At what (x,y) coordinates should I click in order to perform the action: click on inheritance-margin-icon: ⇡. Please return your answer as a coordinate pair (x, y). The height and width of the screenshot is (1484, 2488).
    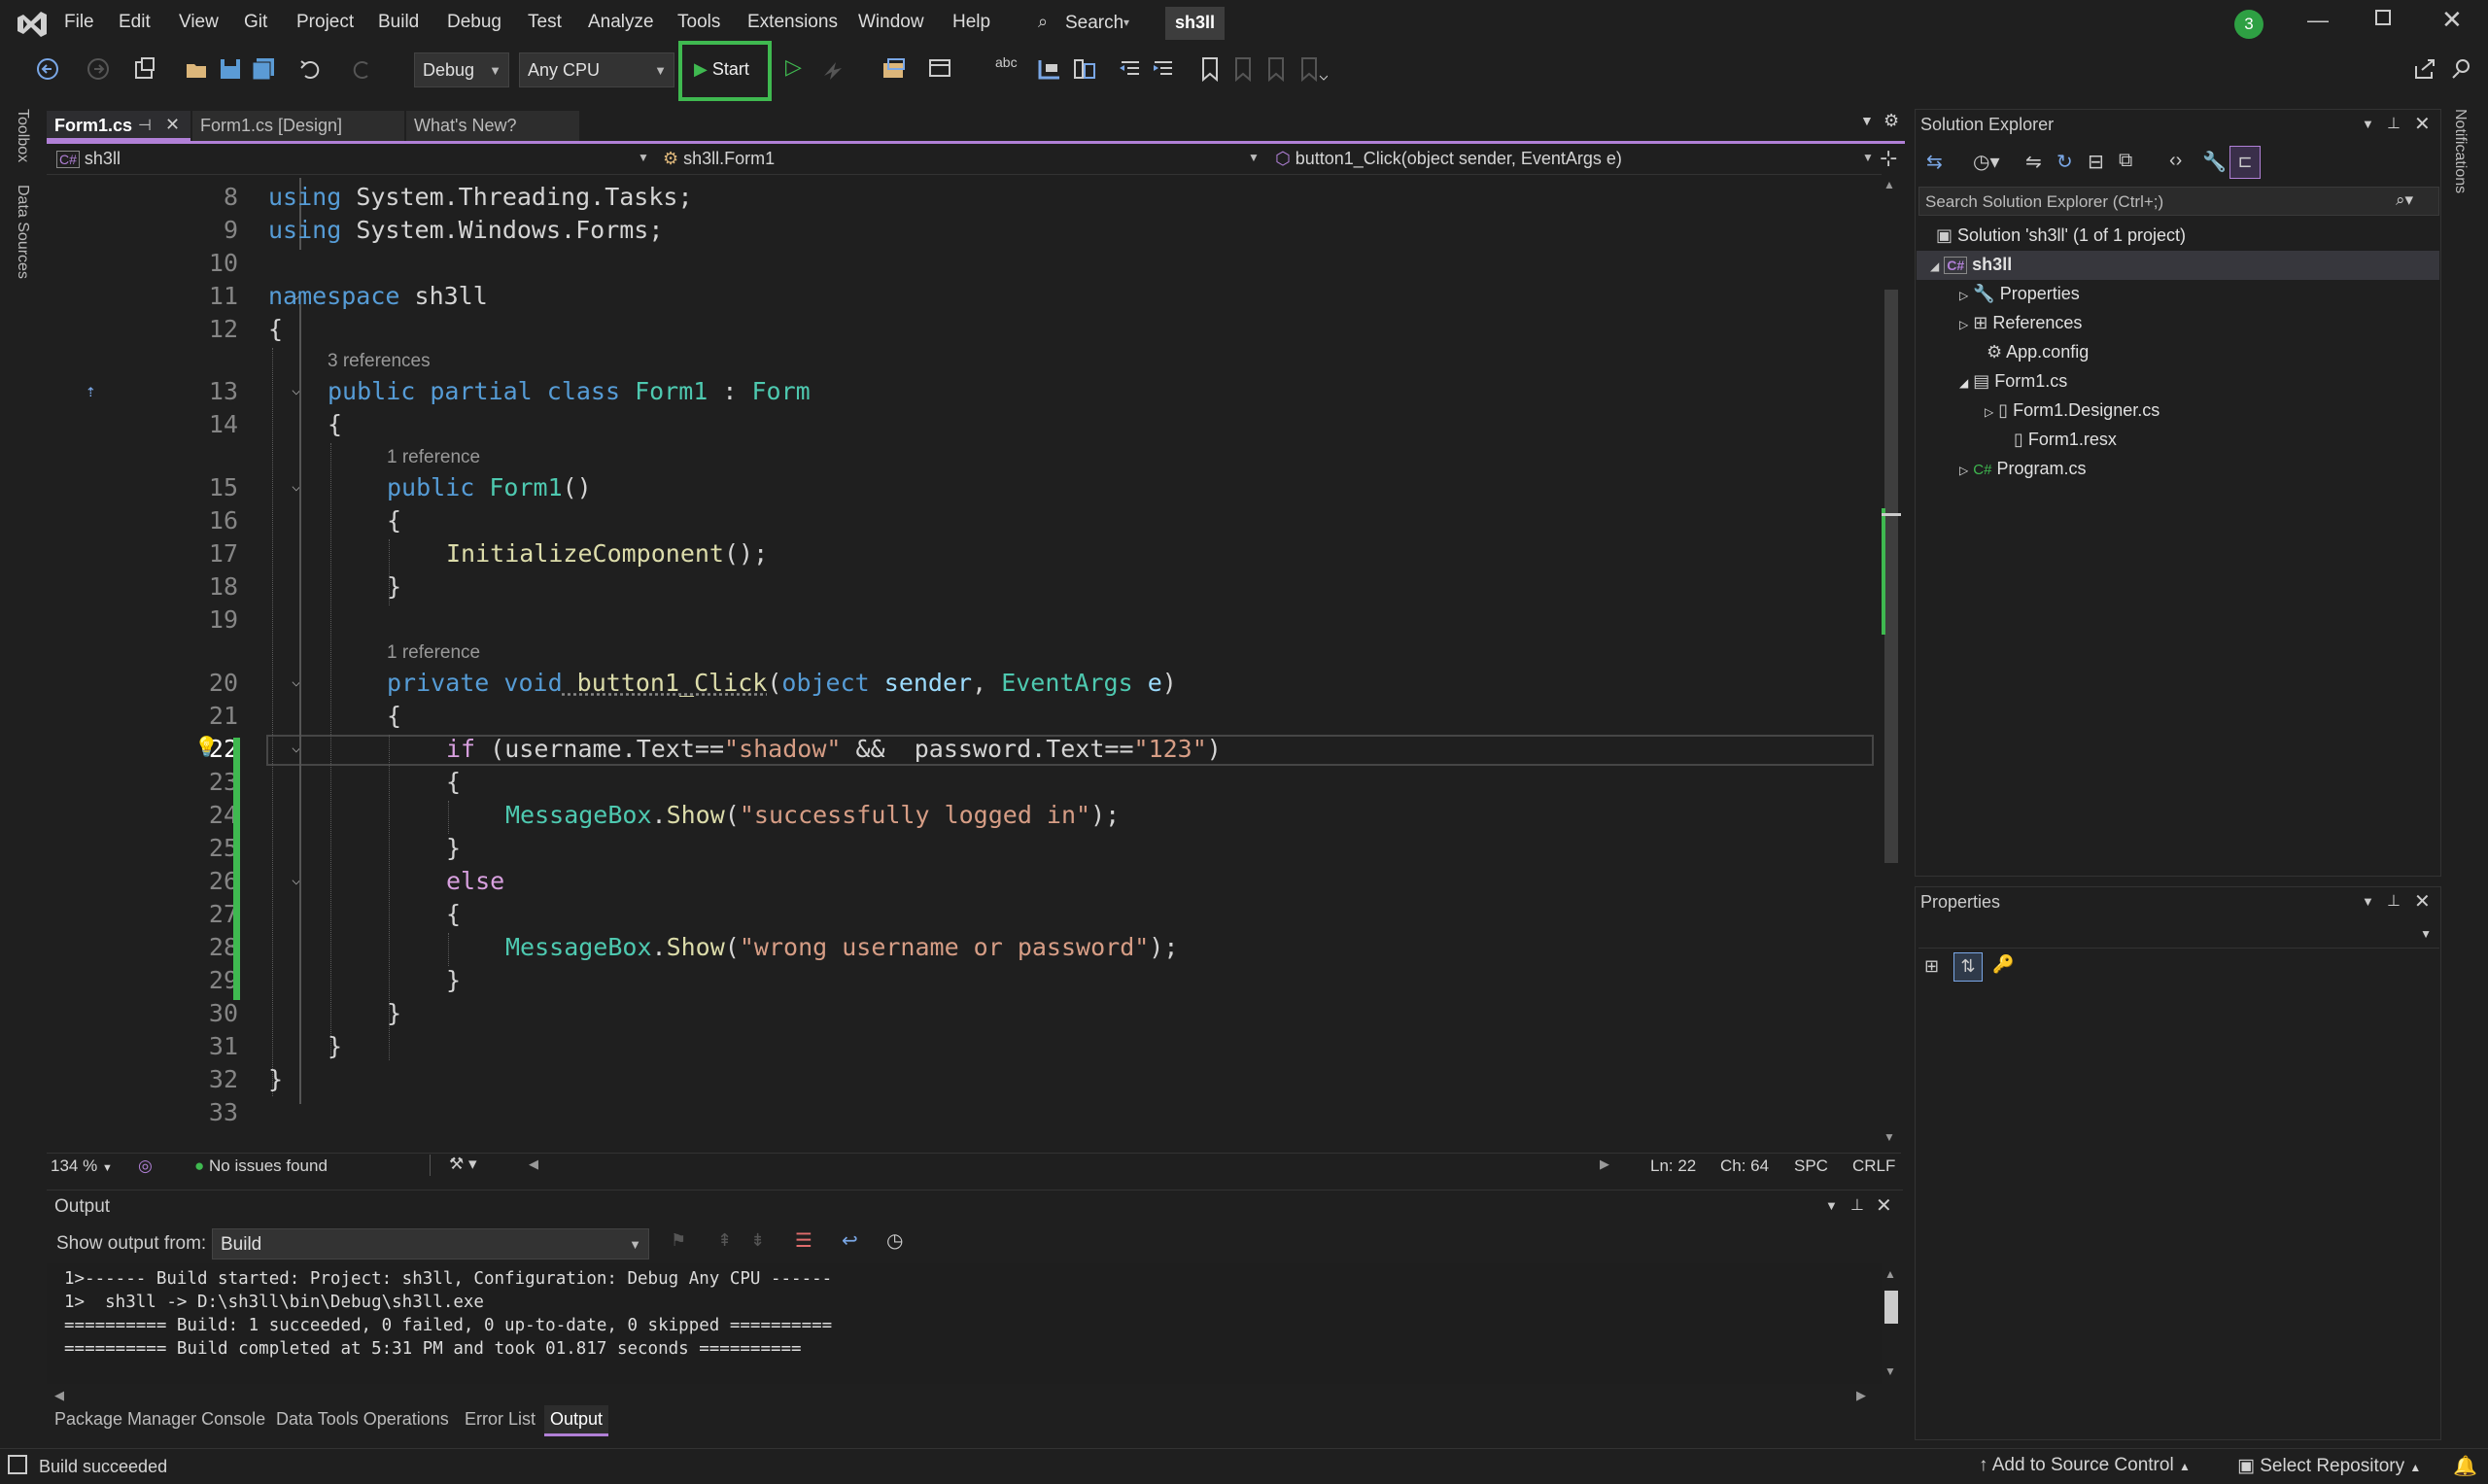
    Looking at the image, I should click on (91, 391).